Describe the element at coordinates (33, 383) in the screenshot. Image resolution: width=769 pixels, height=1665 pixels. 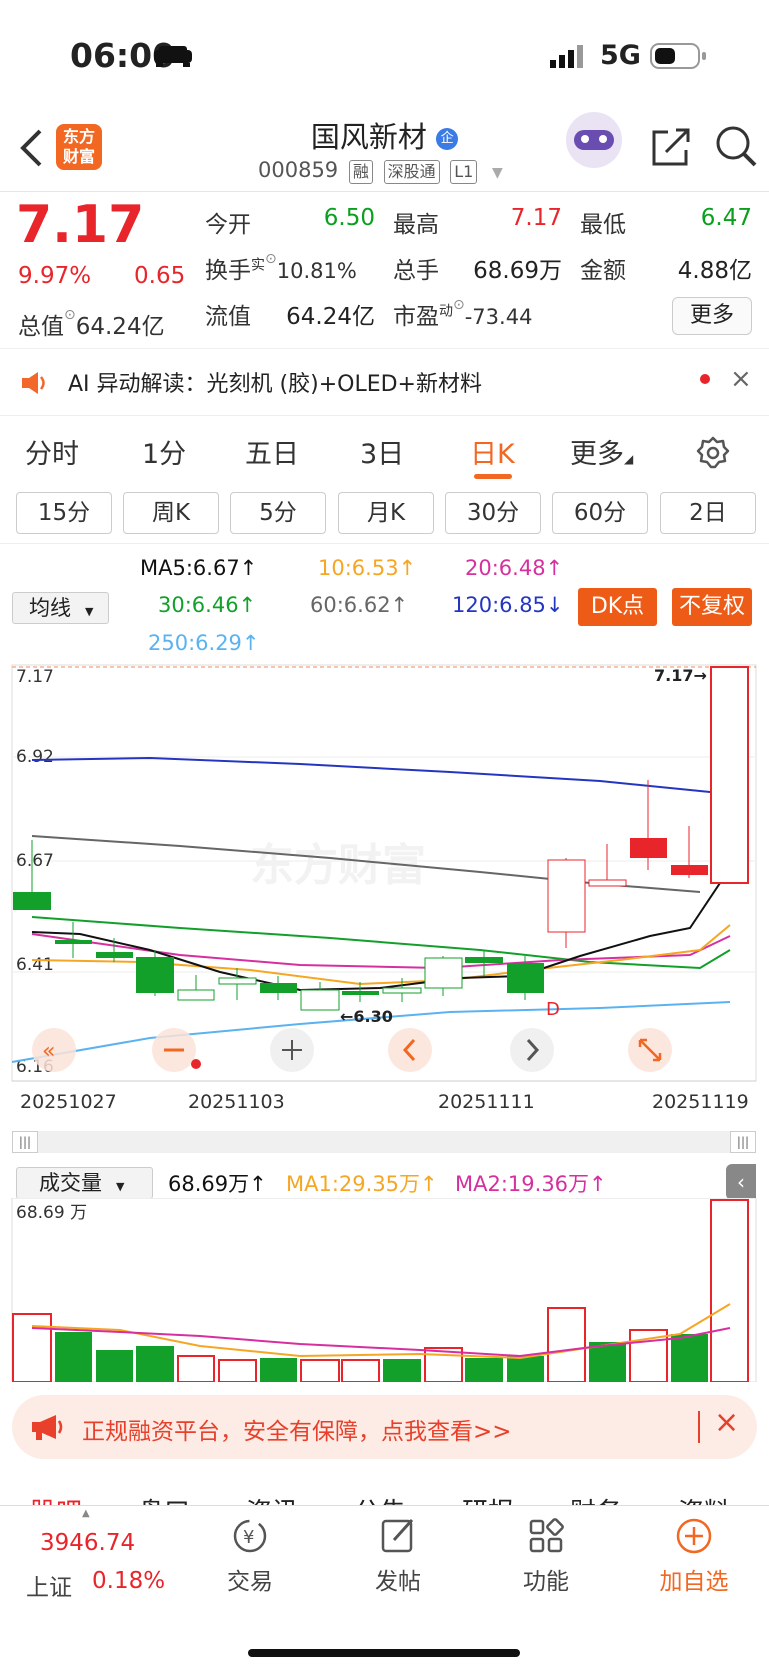
I see `speaker-icon` at that location.